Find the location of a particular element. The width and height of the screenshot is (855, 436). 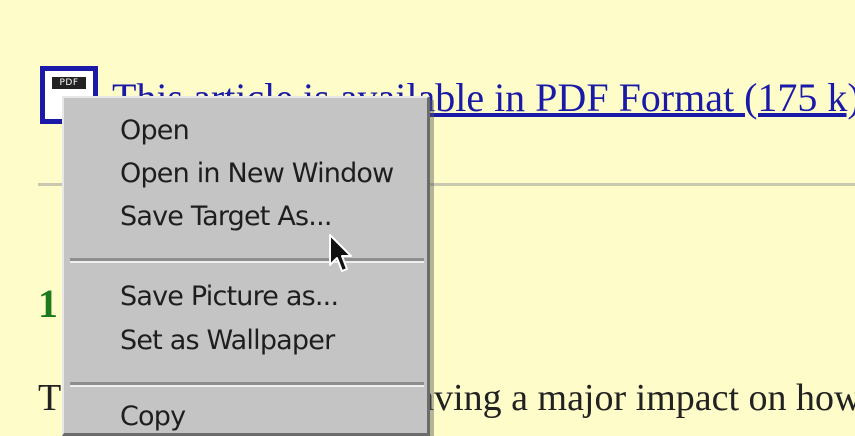

body-text-start: T is located at coordinates (50, 398).